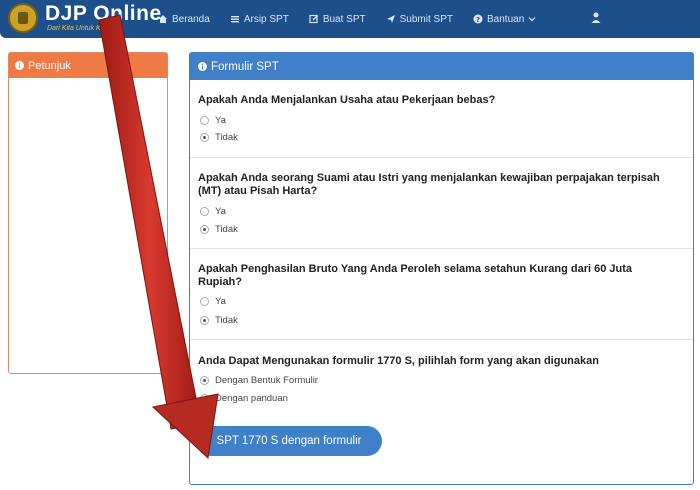 Image resolution: width=700 pixels, height=490 pixels. What do you see at coordinates (204, 137) in the screenshot?
I see `radio-q1-tidak` at bounding box center [204, 137].